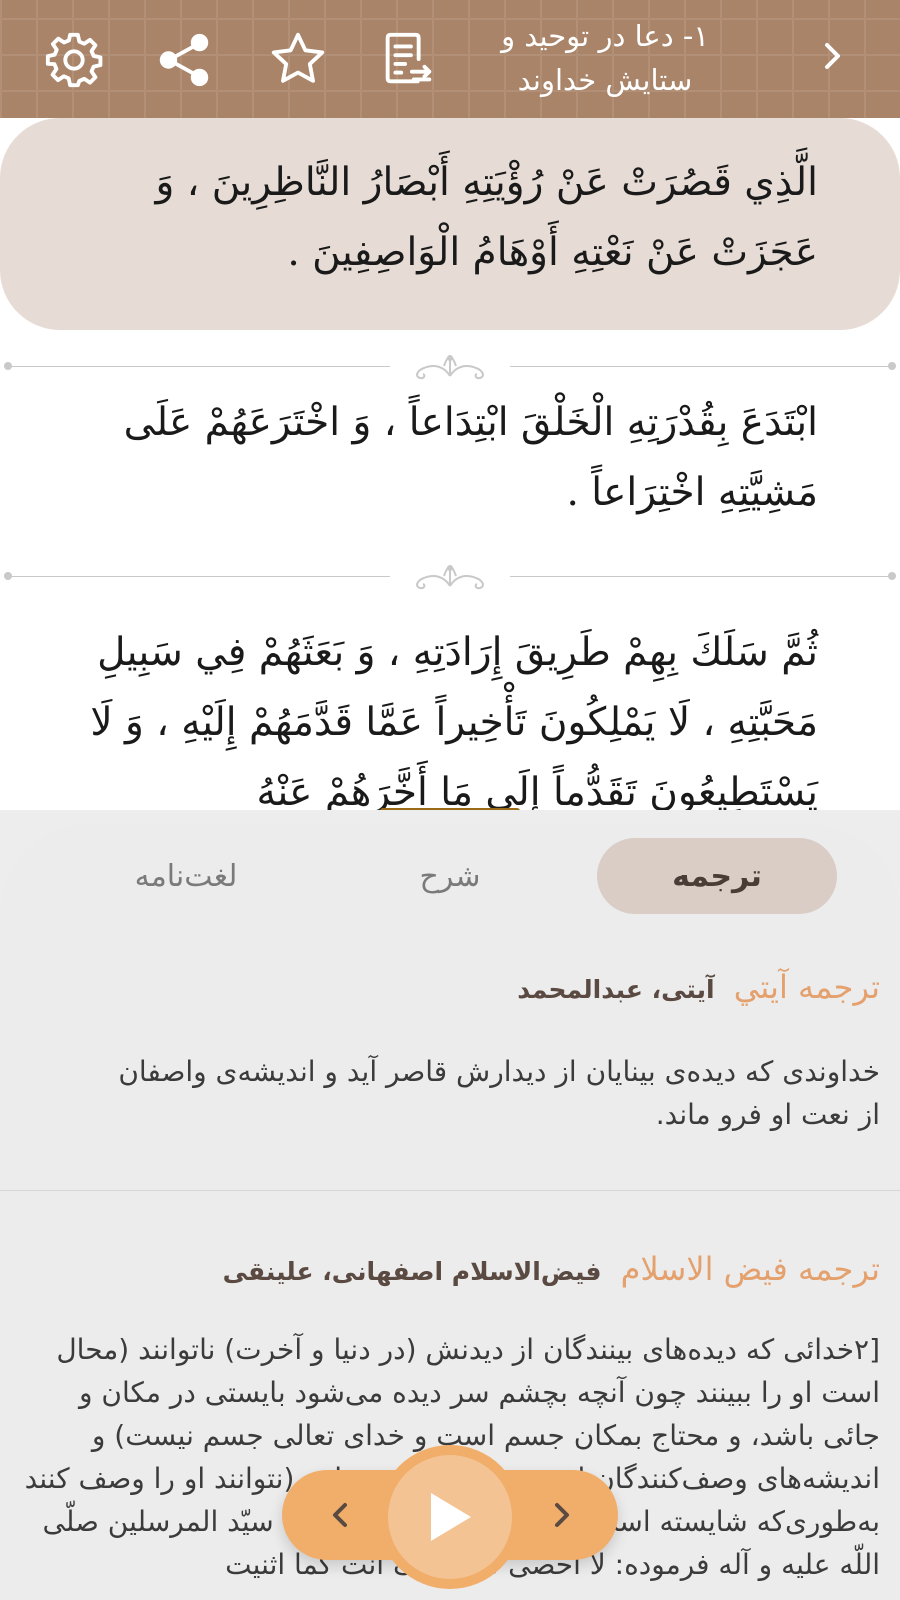 This screenshot has height=1600, width=900. Describe the element at coordinates (750, 1269) in the screenshot. I see `translation-name: ترجمه فيض الاسلام` at that location.